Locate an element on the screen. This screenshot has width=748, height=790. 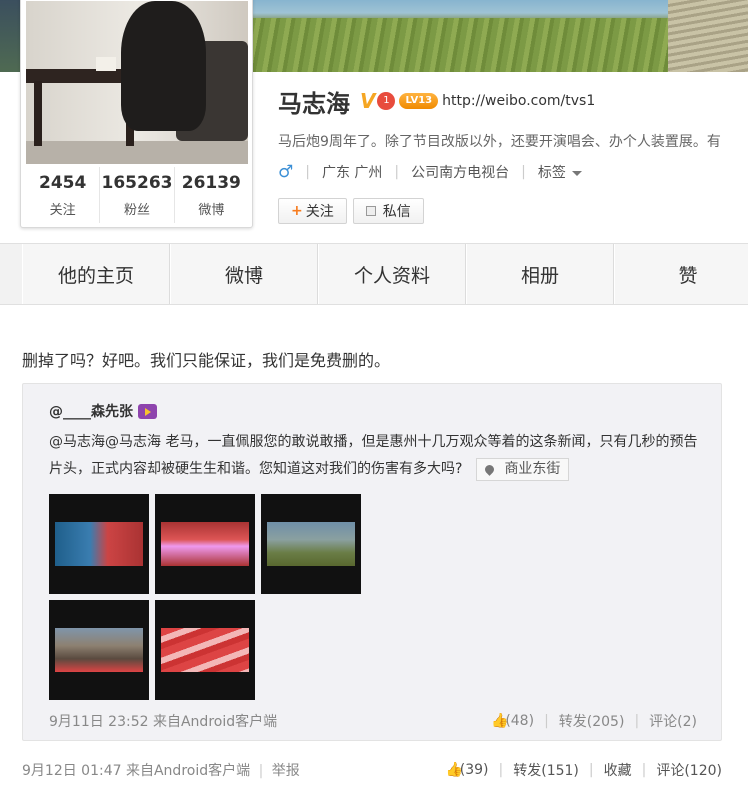
stats-row: 2454 关注 165263 粉丝 26139 微博 is located at coordinates (137, 195).